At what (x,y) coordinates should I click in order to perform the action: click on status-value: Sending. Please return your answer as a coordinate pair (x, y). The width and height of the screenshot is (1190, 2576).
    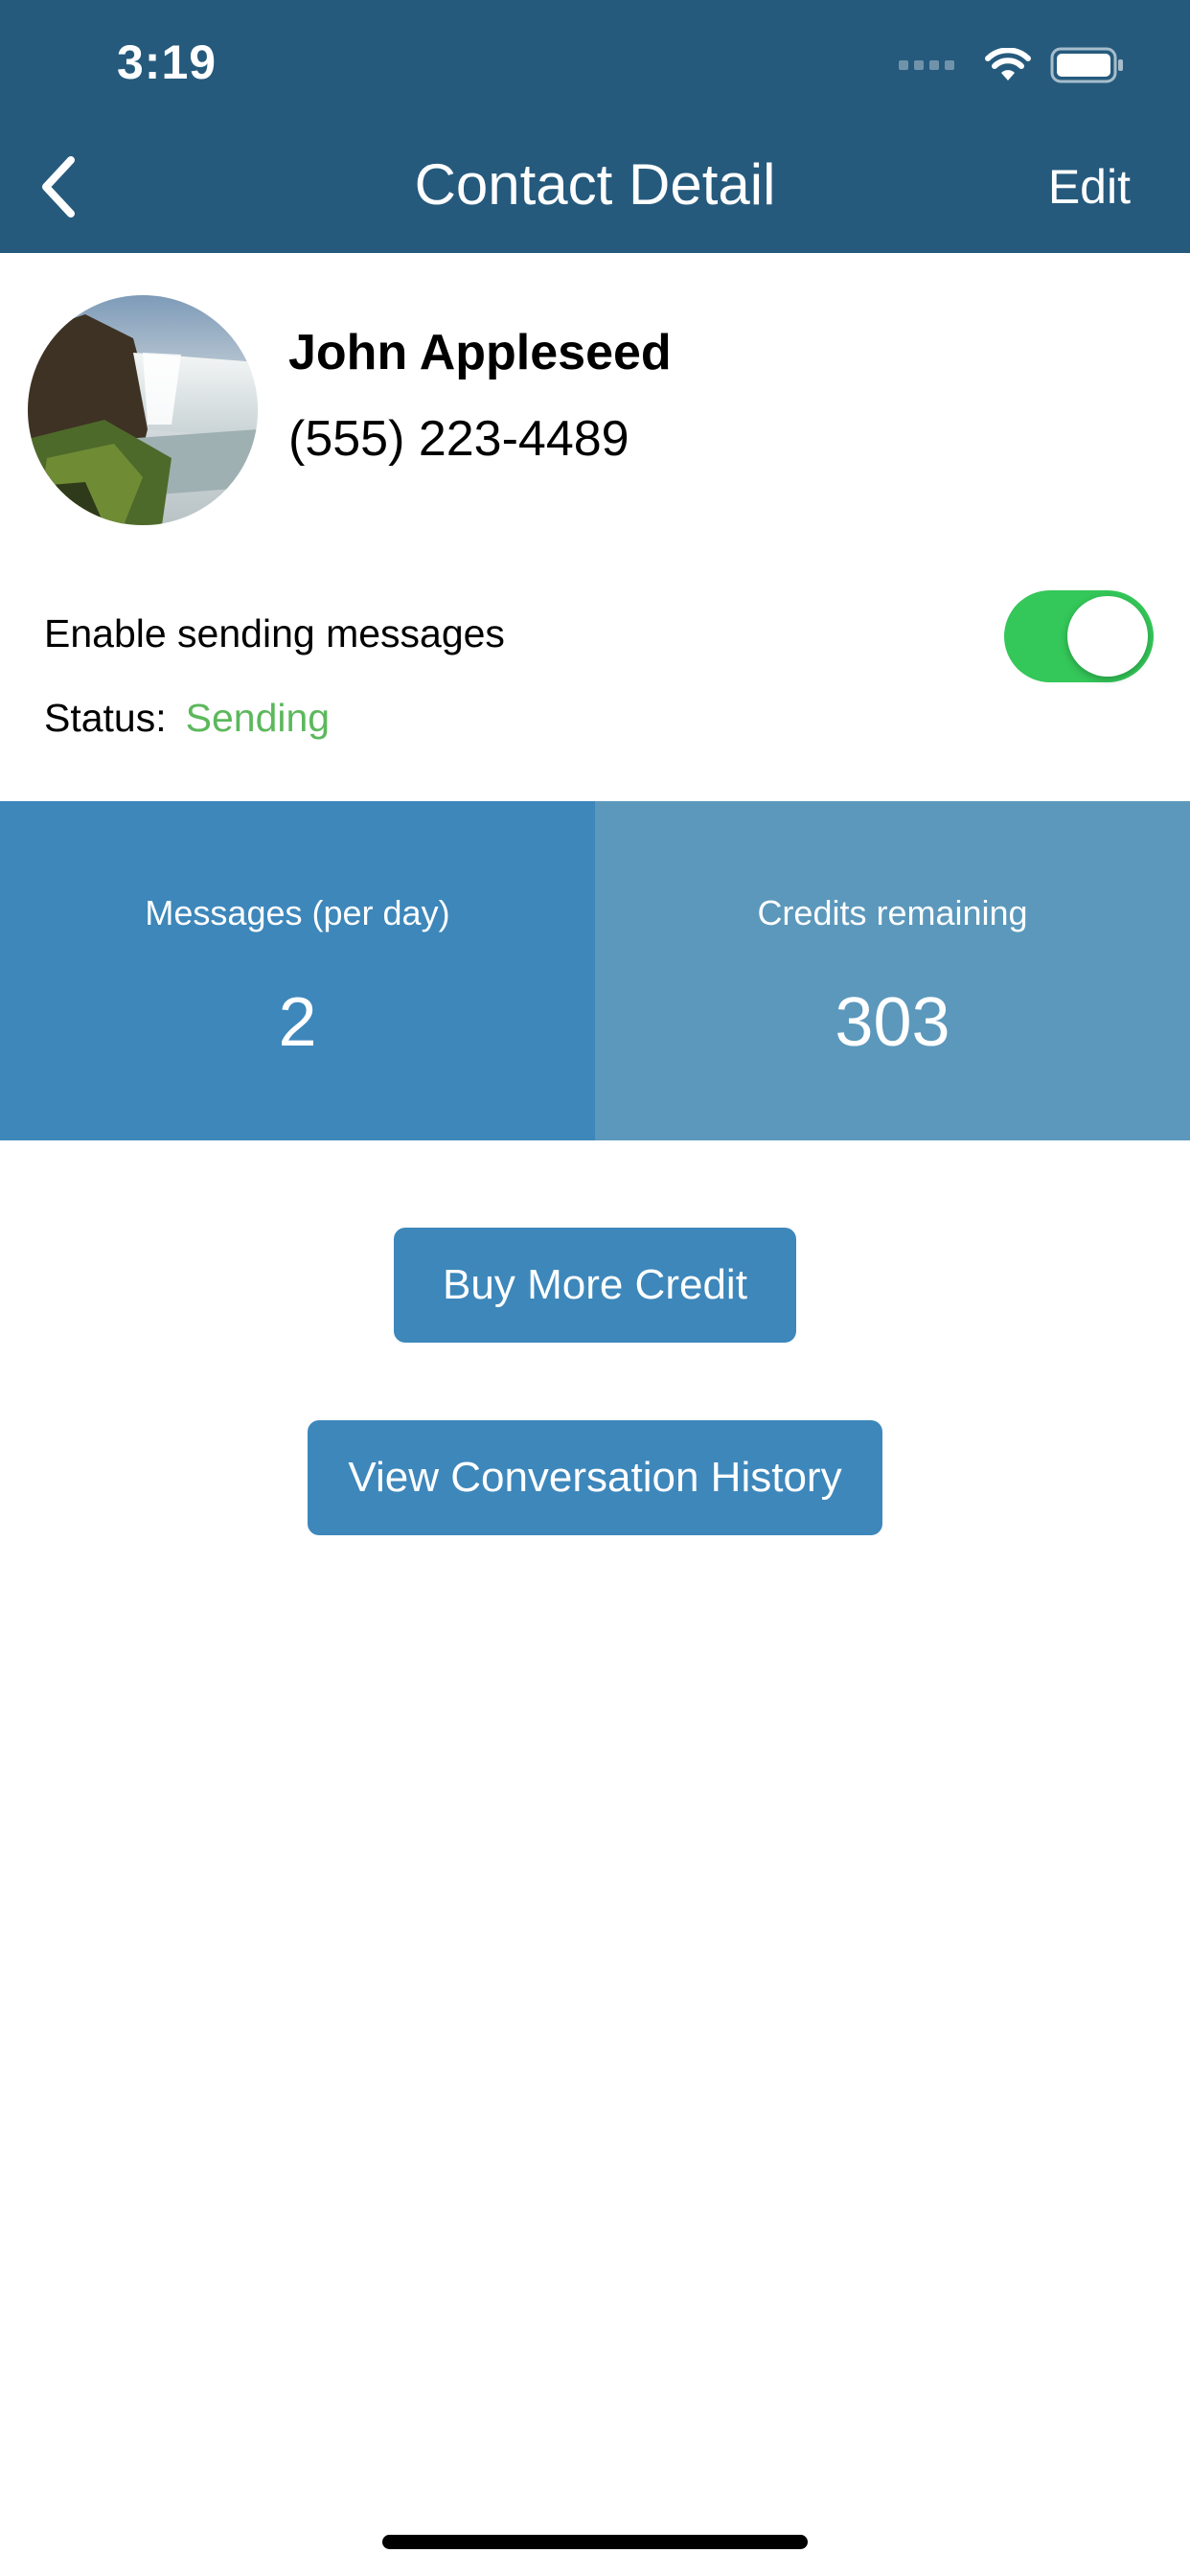
    Looking at the image, I should click on (258, 718).